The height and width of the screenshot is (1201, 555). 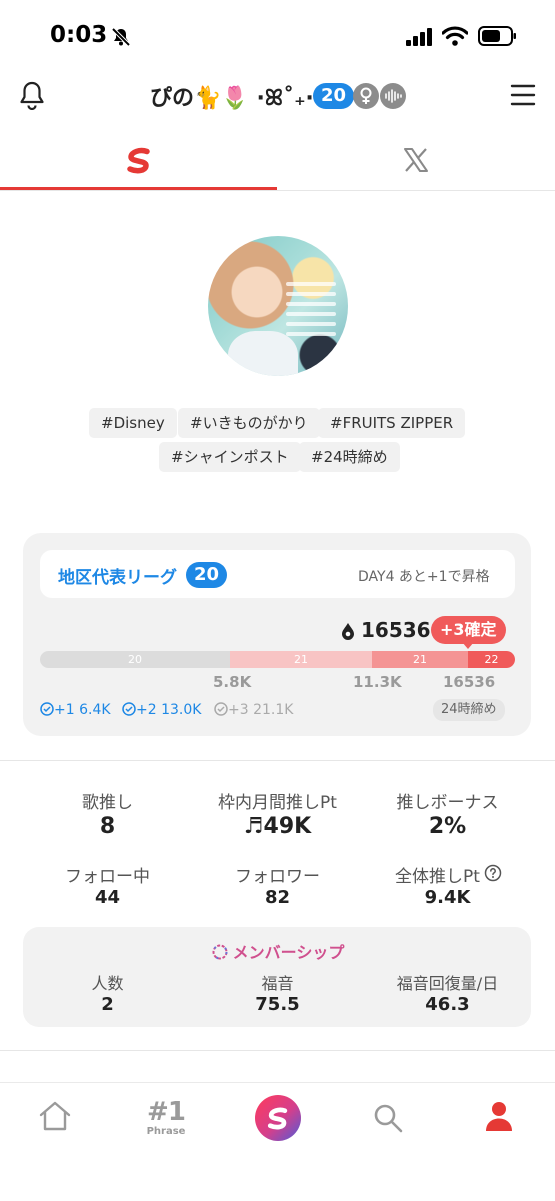 I want to click on confirmed-rank-badge: +3確定, so click(x=468, y=630).